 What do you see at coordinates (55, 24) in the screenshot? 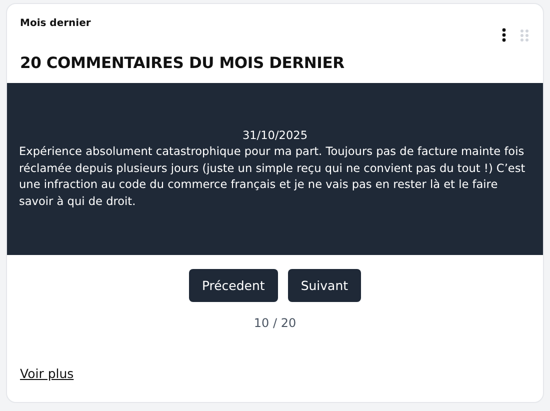
I see `card-subtitle: Mois dernier` at bounding box center [55, 24].